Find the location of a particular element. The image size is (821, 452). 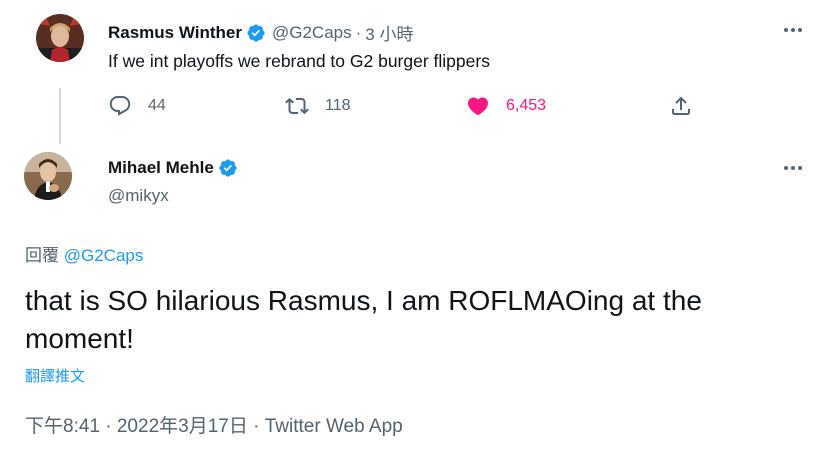

rasmus-display-name: Rasmus Winther is located at coordinates (175, 33).